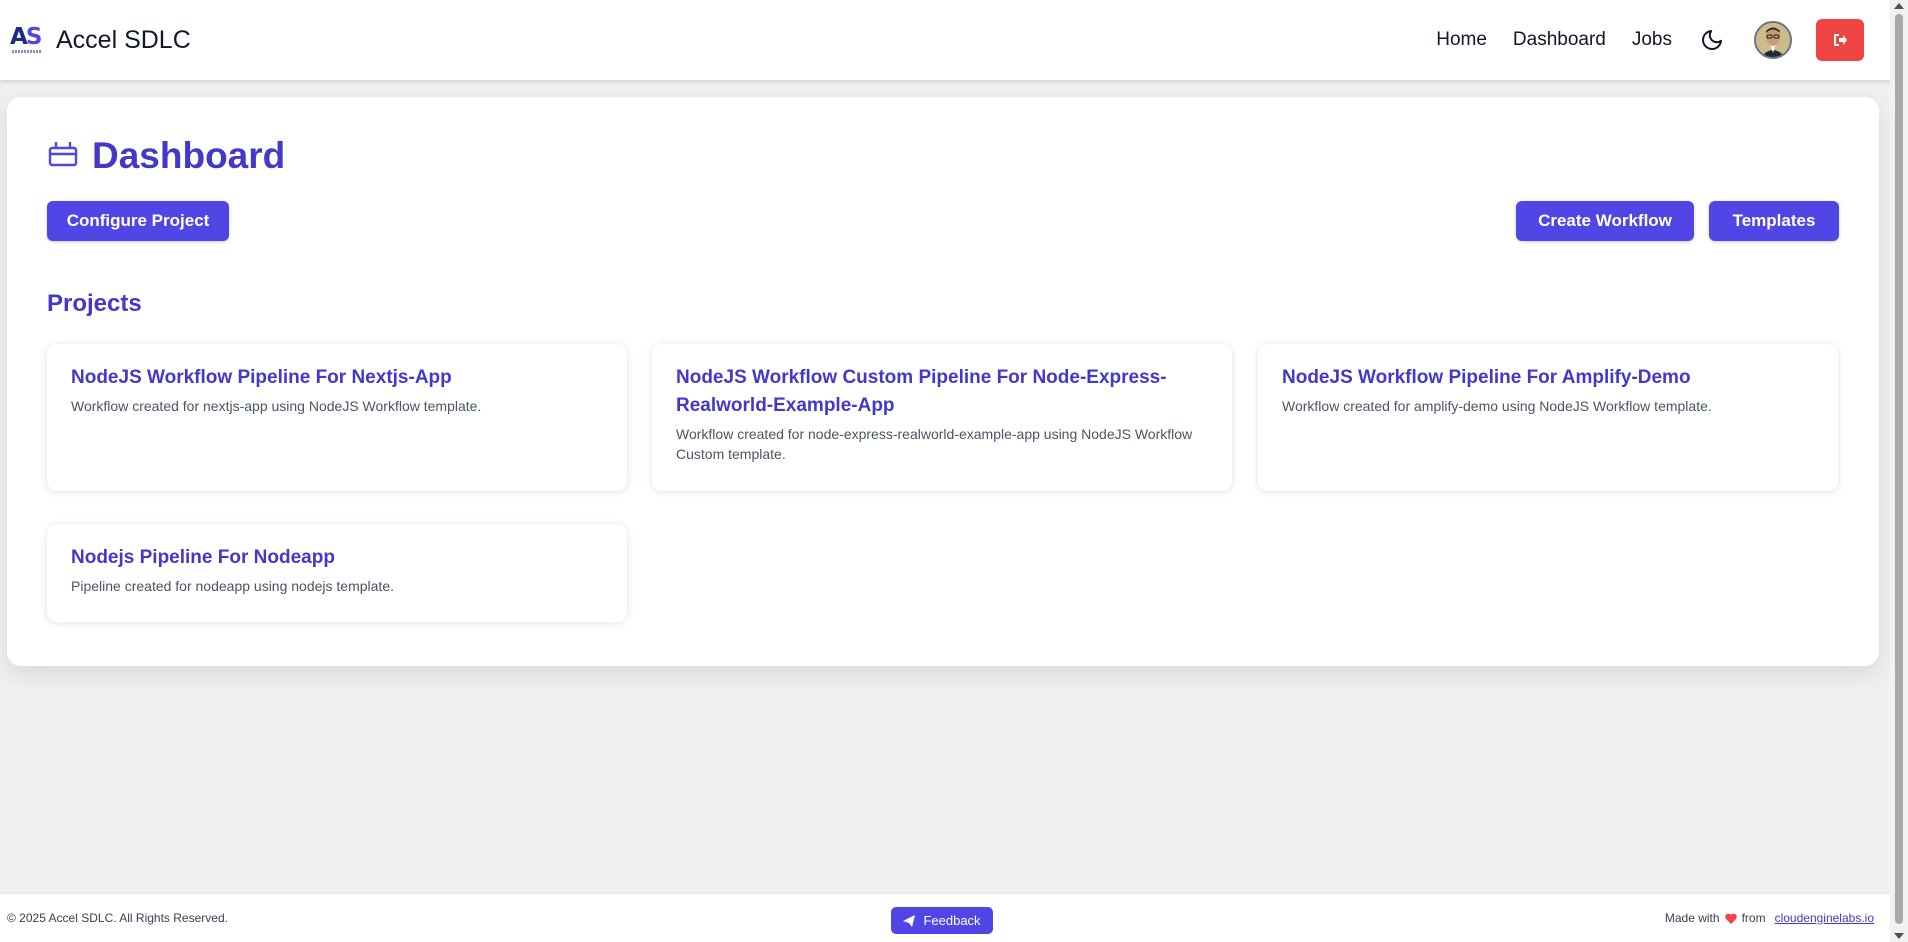 The width and height of the screenshot is (1908, 942). What do you see at coordinates (63, 156) in the screenshot?
I see `dashboard-icon` at bounding box center [63, 156].